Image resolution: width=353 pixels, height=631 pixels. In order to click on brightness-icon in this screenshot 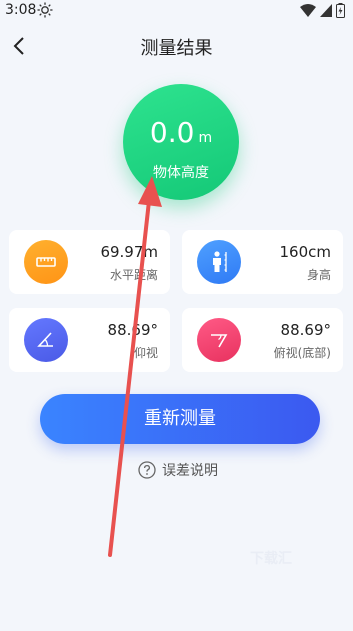, I will do `click(45, 10)`.